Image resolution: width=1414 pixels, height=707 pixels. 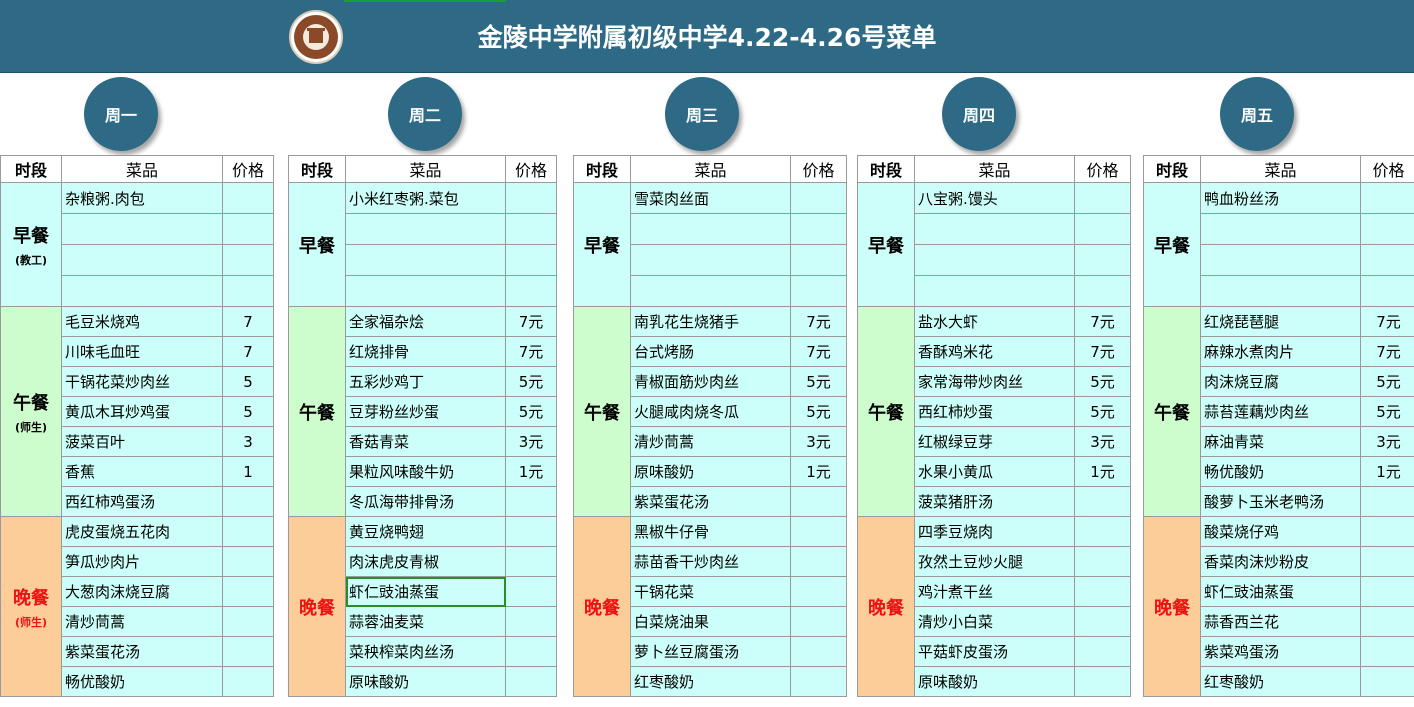 What do you see at coordinates (425, 561) in the screenshot?
I see `dish-cell: 肉沫虎皮青椒` at bounding box center [425, 561].